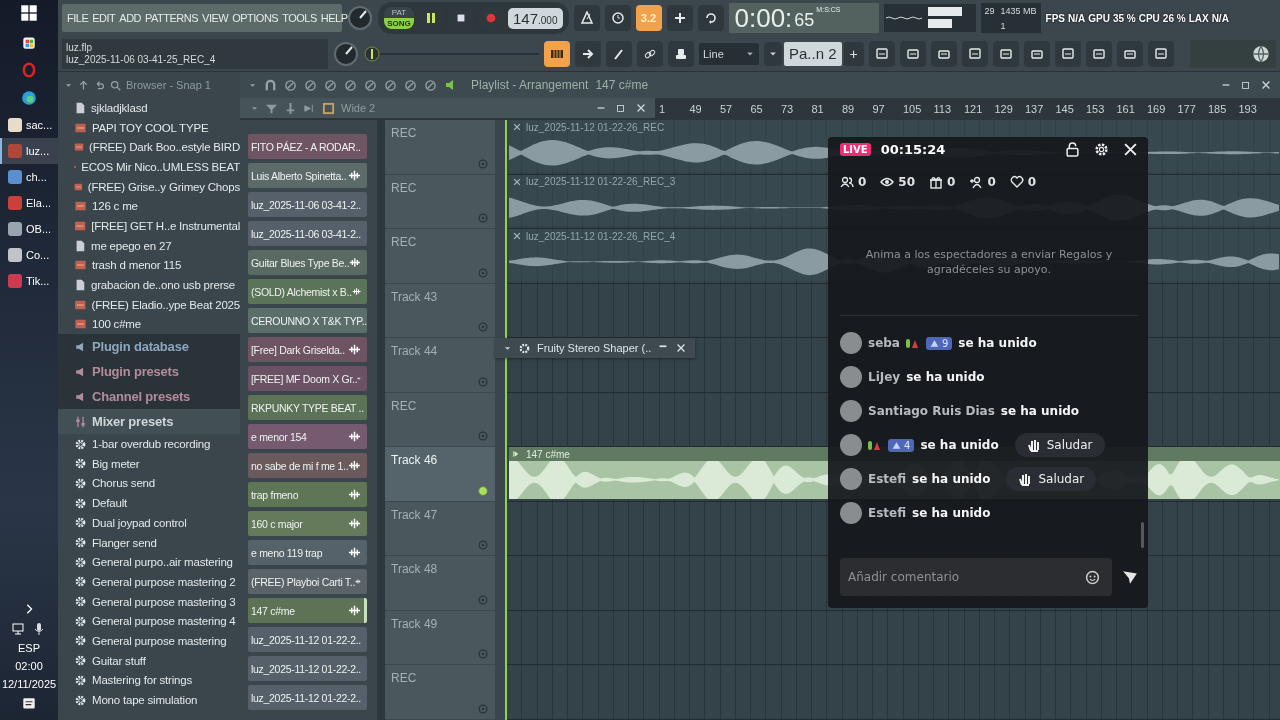 The width and height of the screenshot is (1280, 720). What do you see at coordinates (530, 85) in the screenshot?
I see `playlist-title: Playlist - Arrangement` at bounding box center [530, 85].